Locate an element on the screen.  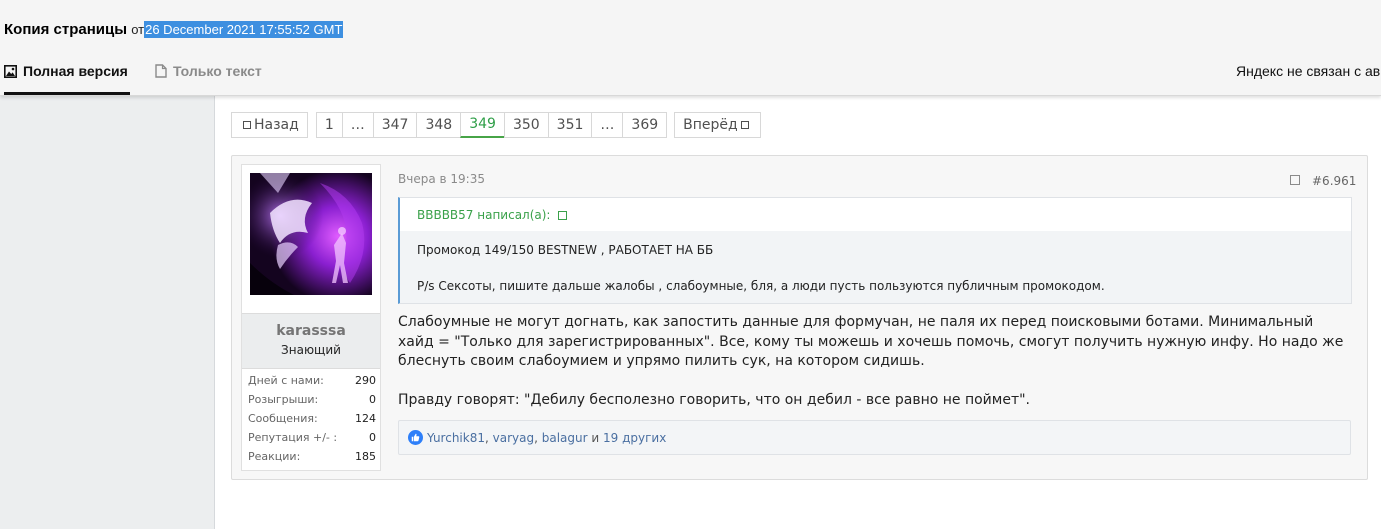
stat-row: Сообщения: 124 is located at coordinates (312, 418).